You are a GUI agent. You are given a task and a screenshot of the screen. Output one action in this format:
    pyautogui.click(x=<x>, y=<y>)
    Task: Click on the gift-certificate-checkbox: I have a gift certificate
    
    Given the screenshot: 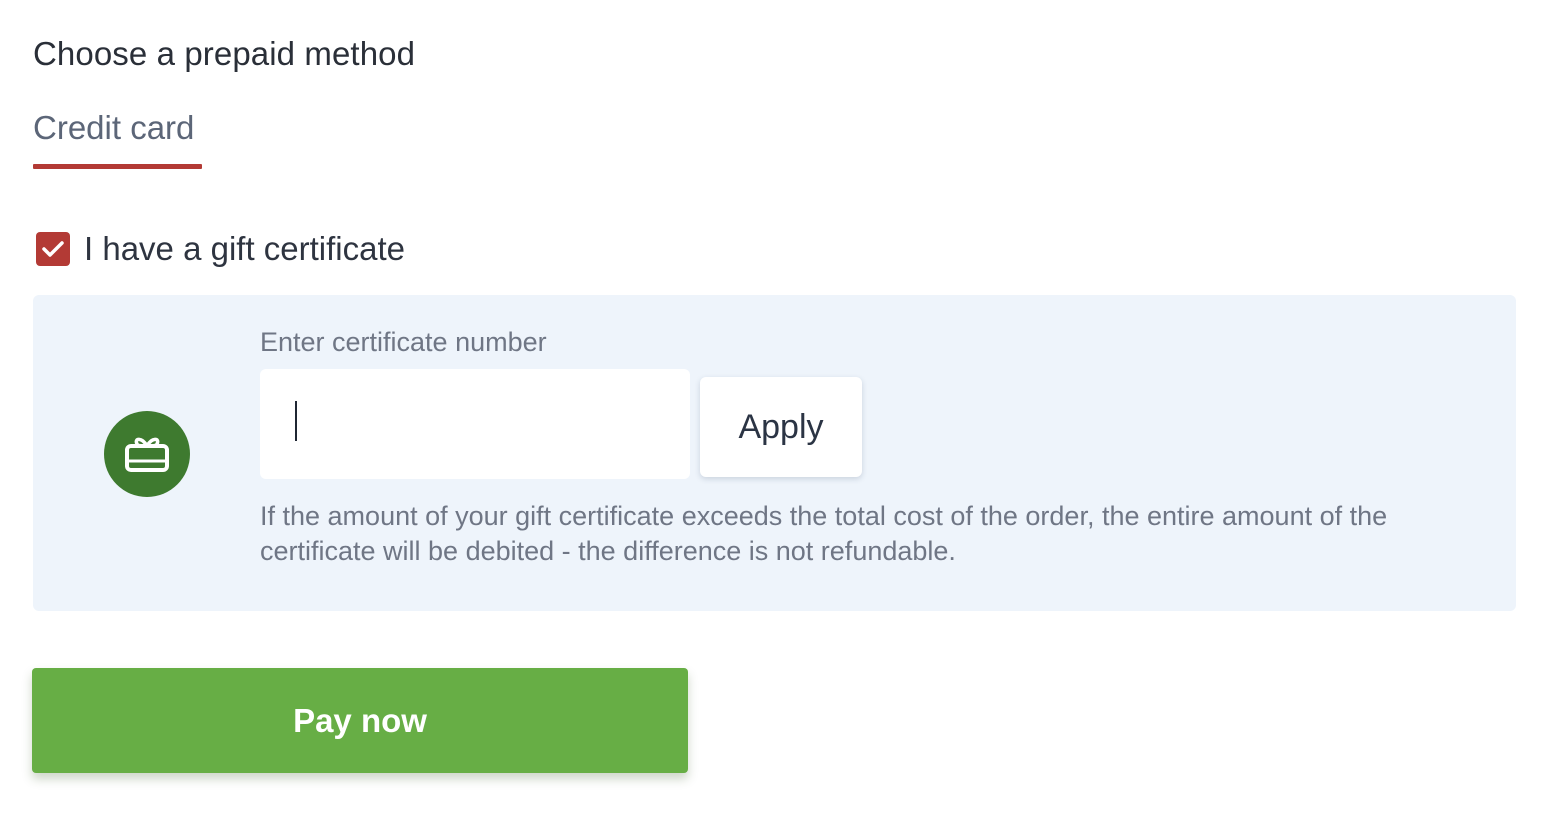 What is the action you would take?
    pyautogui.click(x=220, y=249)
    